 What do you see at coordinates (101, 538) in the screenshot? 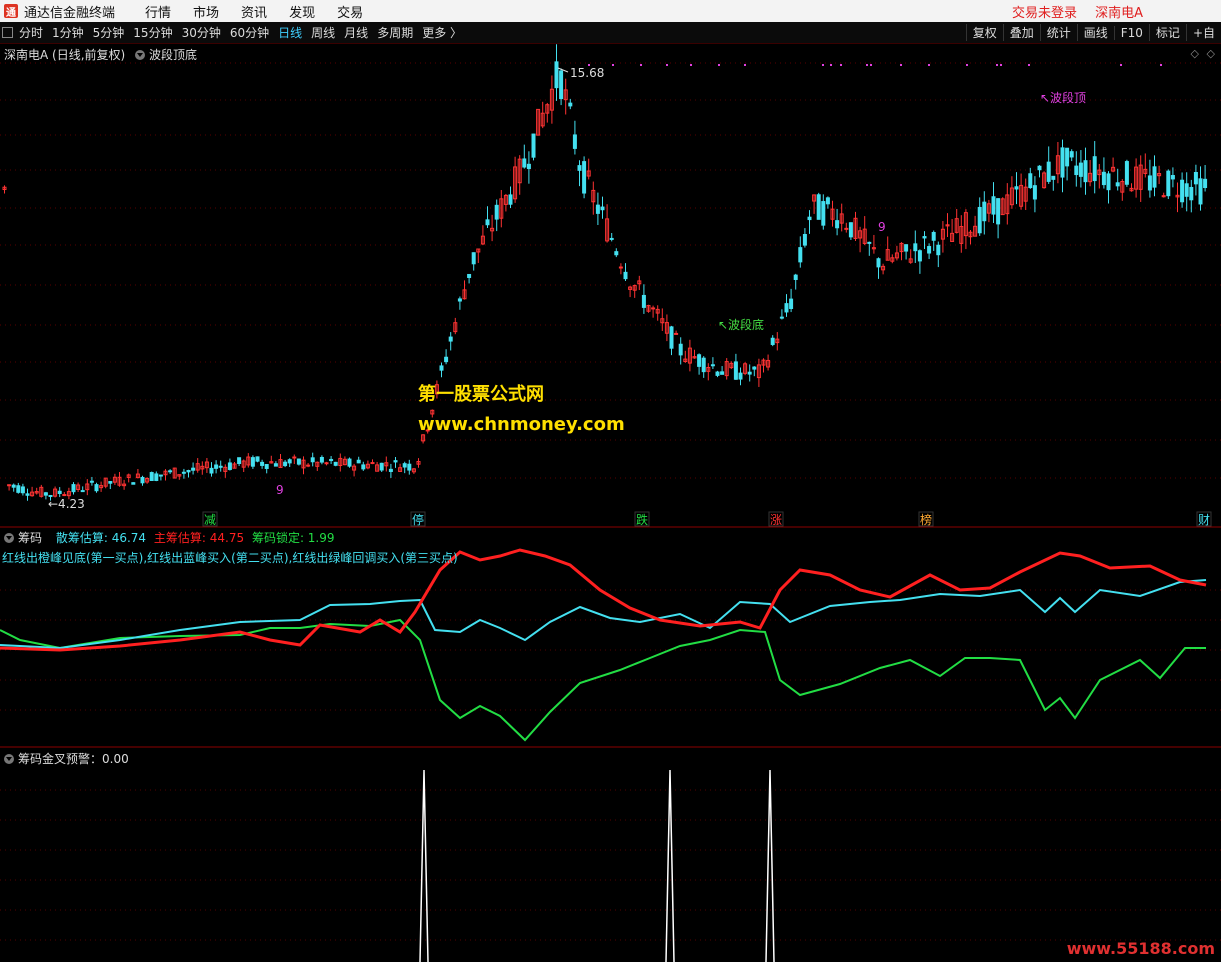
I see `san-chip-value: 散筹估算: 46.74` at bounding box center [101, 538].